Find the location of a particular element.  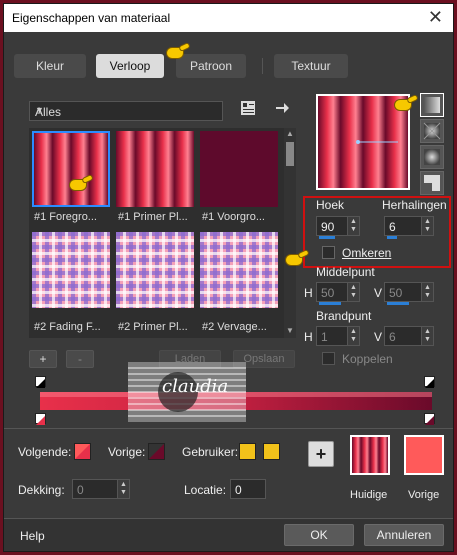

gradient-thumb-primer is located at coordinates (155, 169).